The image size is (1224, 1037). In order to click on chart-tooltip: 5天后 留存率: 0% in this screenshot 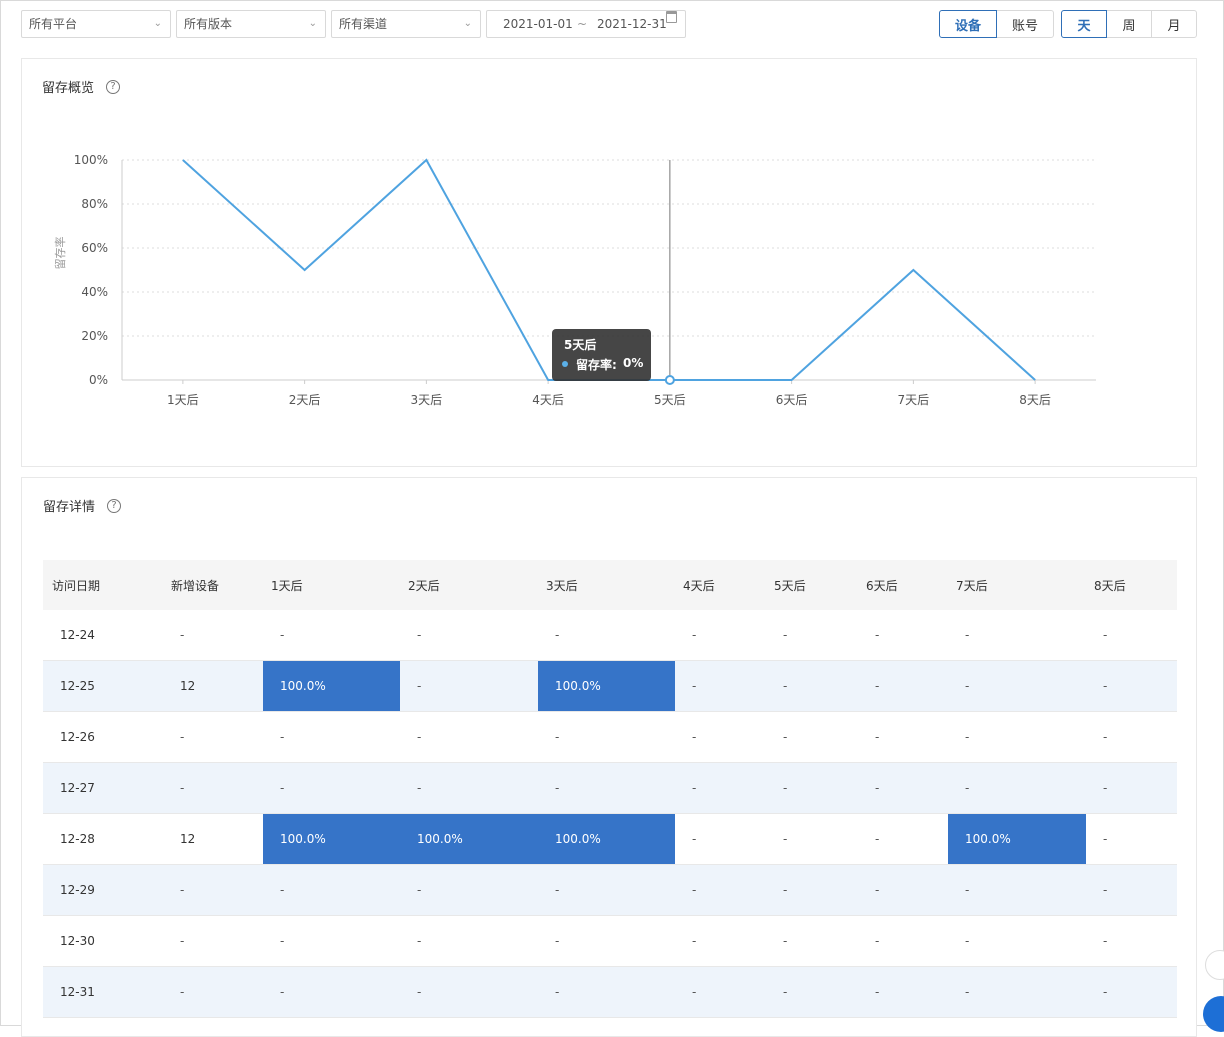, I will do `click(601, 355)`.